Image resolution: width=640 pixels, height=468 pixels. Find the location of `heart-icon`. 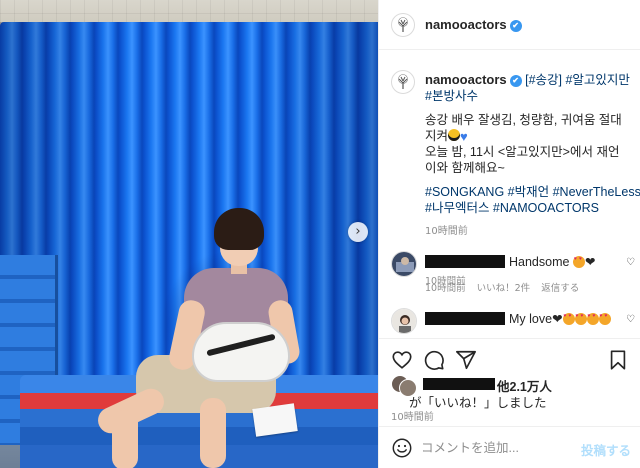

heart-icon is located at coordinates (402, 360).